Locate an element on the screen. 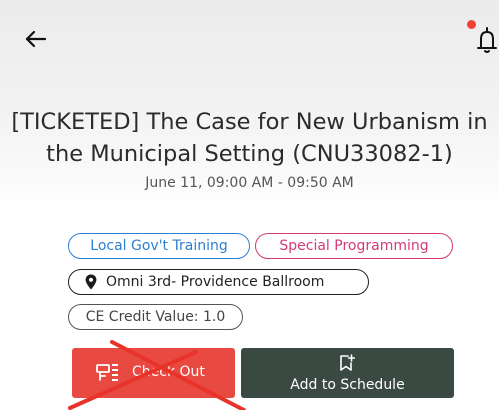 This screenshot has height=410, width=499. check-out-label: Check Out is located at coordinates (168, 372).